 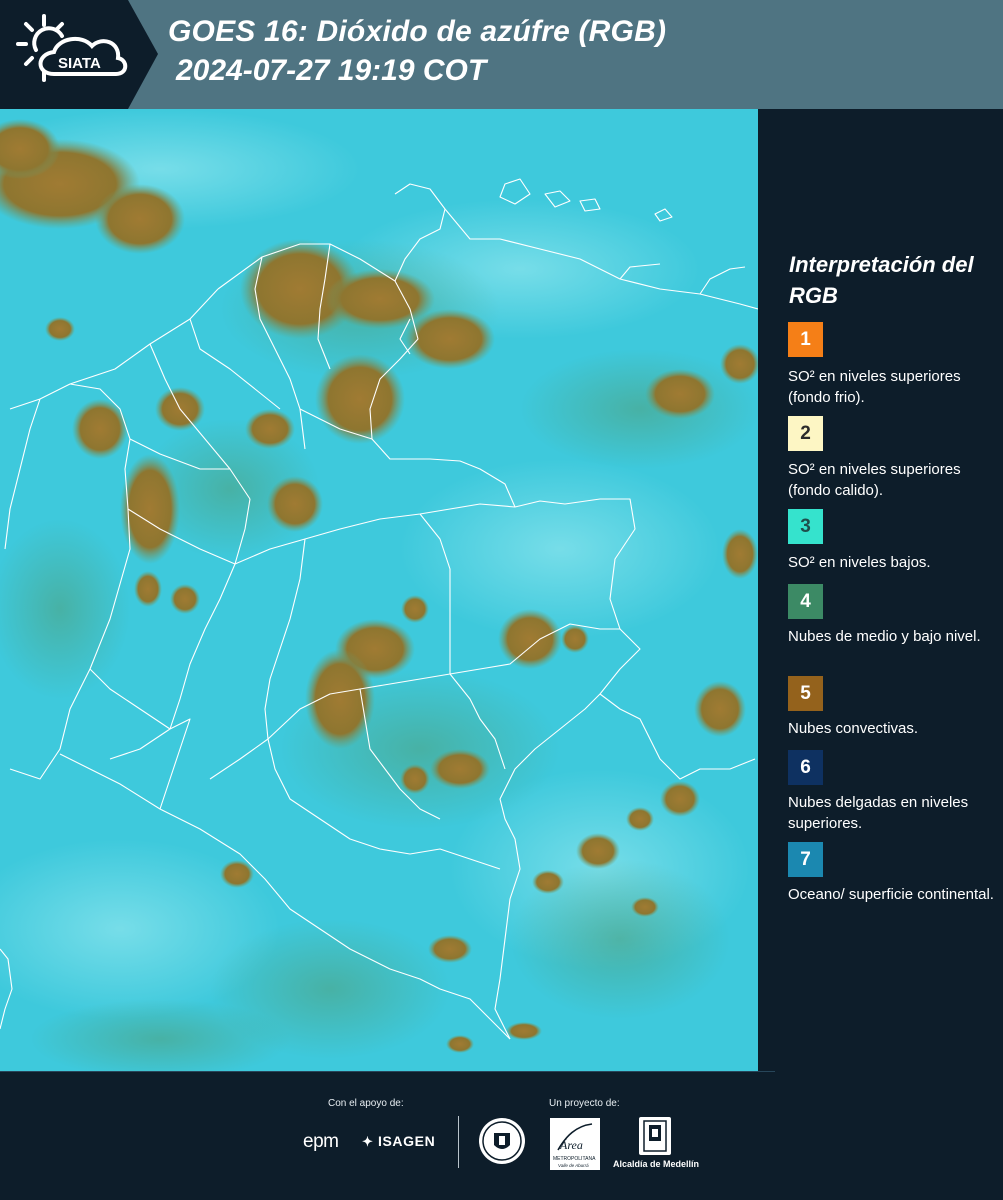 I want to click on isagen-logo-text: ISAGEN, so click(x=407, y=1141).